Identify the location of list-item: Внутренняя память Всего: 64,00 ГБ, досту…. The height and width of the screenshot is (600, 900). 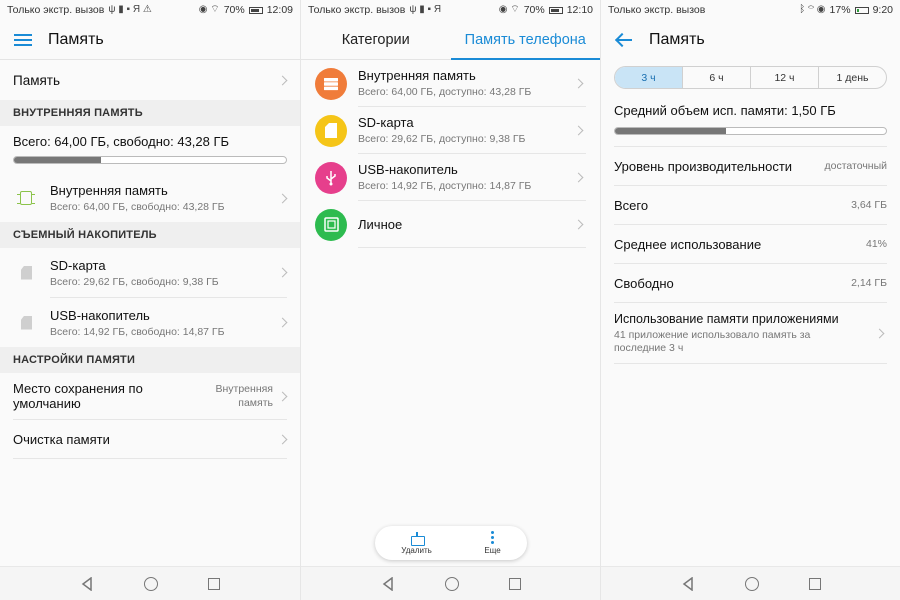
(450, 83).